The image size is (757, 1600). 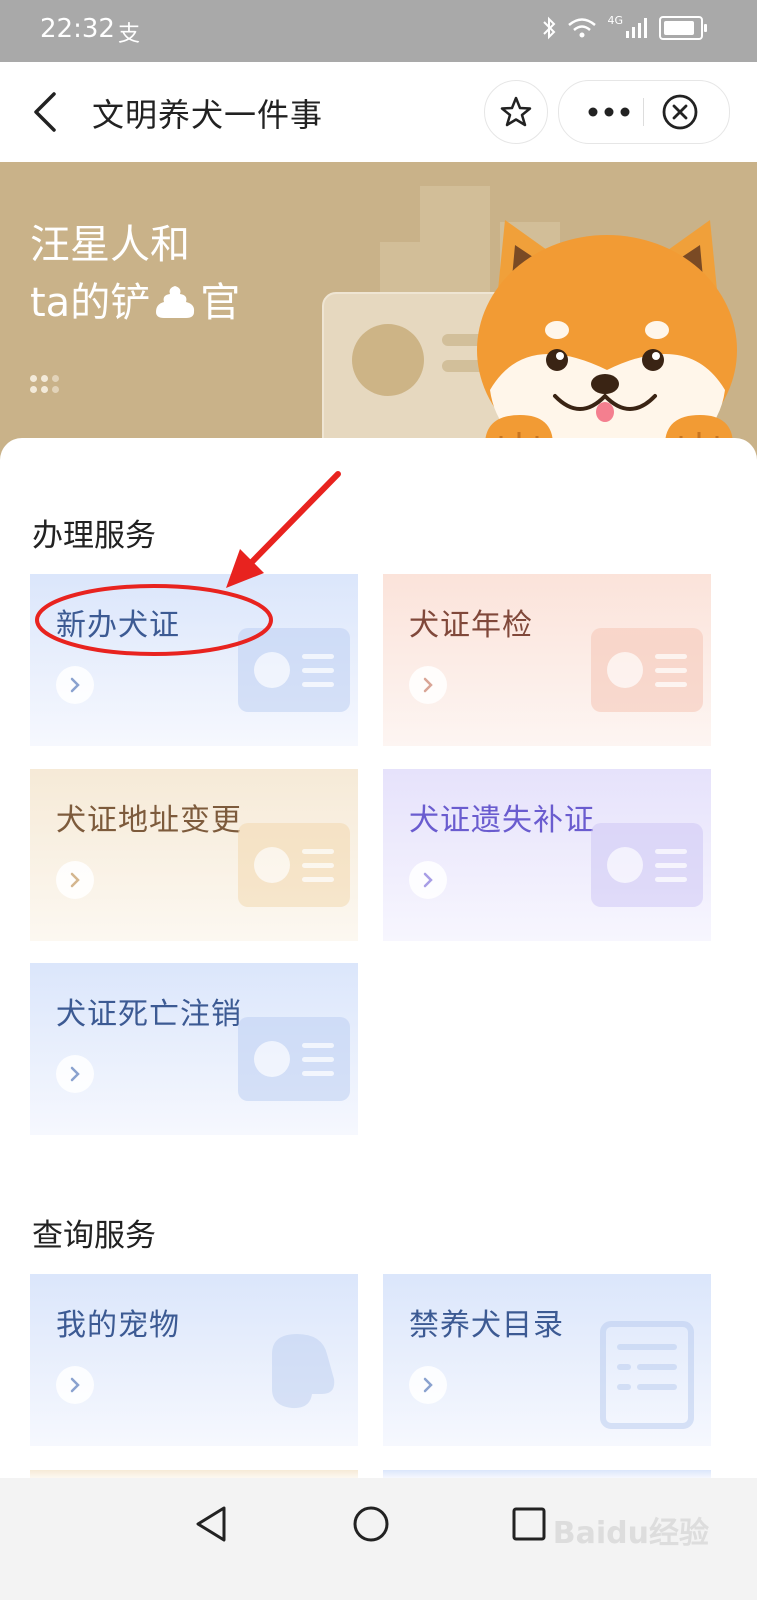 What do you see at coordinates (549, 28) in the screenshot?
I see `bluetooth-icon` at bounding box center [549, 28].